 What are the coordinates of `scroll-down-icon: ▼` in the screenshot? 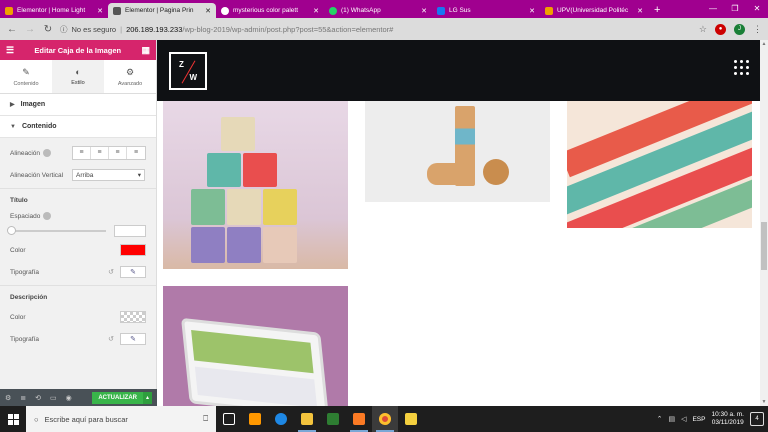 It's located at (764, 402).